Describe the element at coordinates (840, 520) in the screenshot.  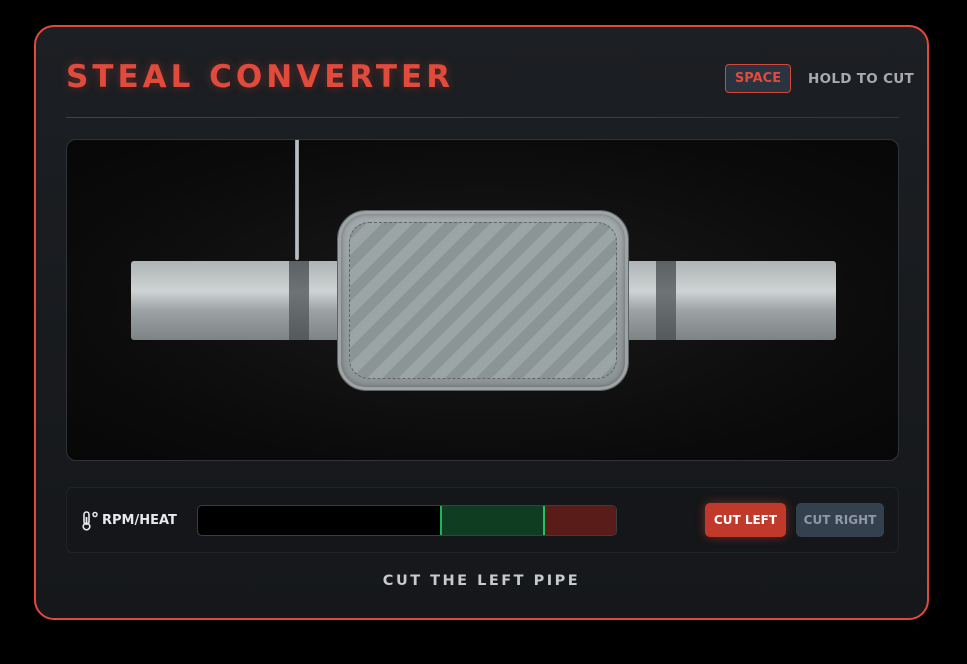
I see `cut-right-button: CUT RIGHT` at that location.